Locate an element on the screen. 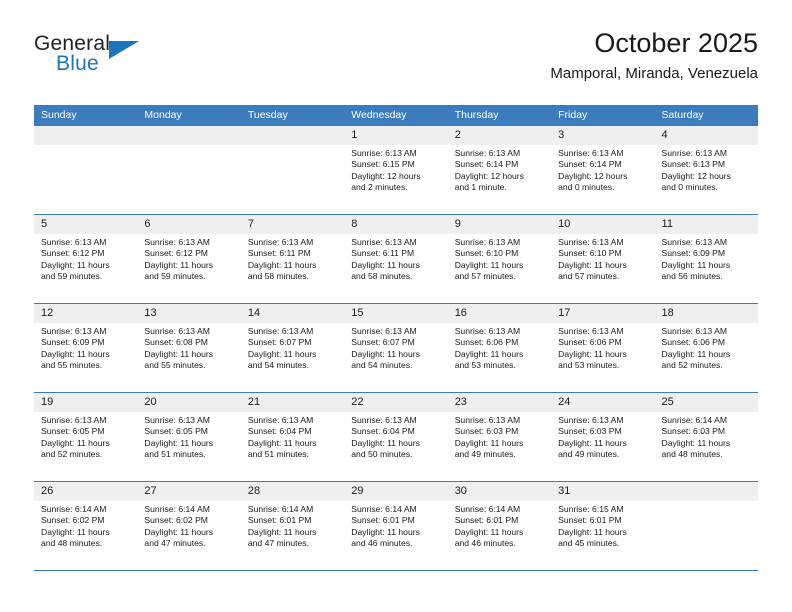  day-number: 16 is located at coordinates (499, 313).